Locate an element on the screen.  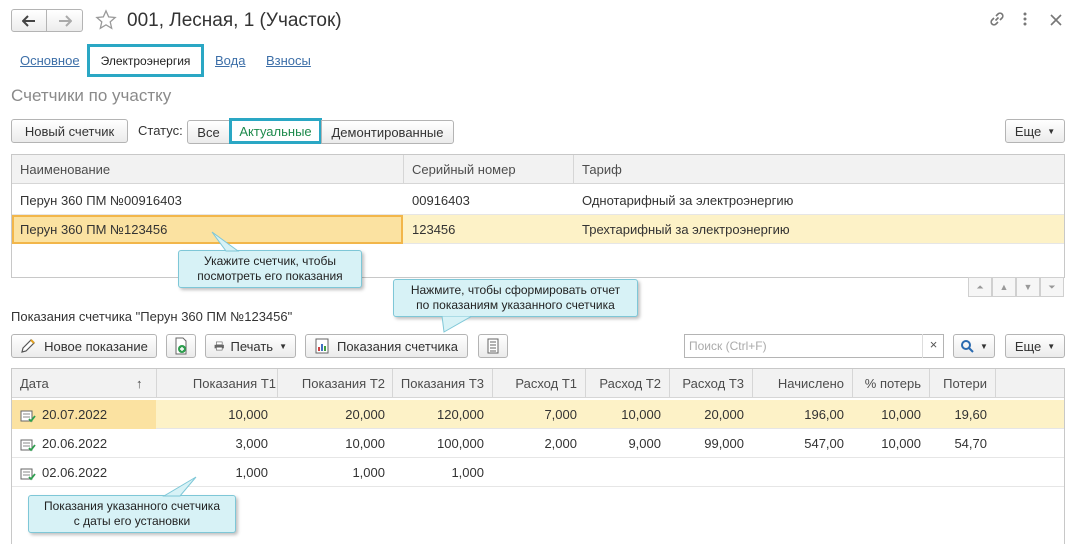
readings-more-button: Еще ▼ is located at coordinates (1035, 346).